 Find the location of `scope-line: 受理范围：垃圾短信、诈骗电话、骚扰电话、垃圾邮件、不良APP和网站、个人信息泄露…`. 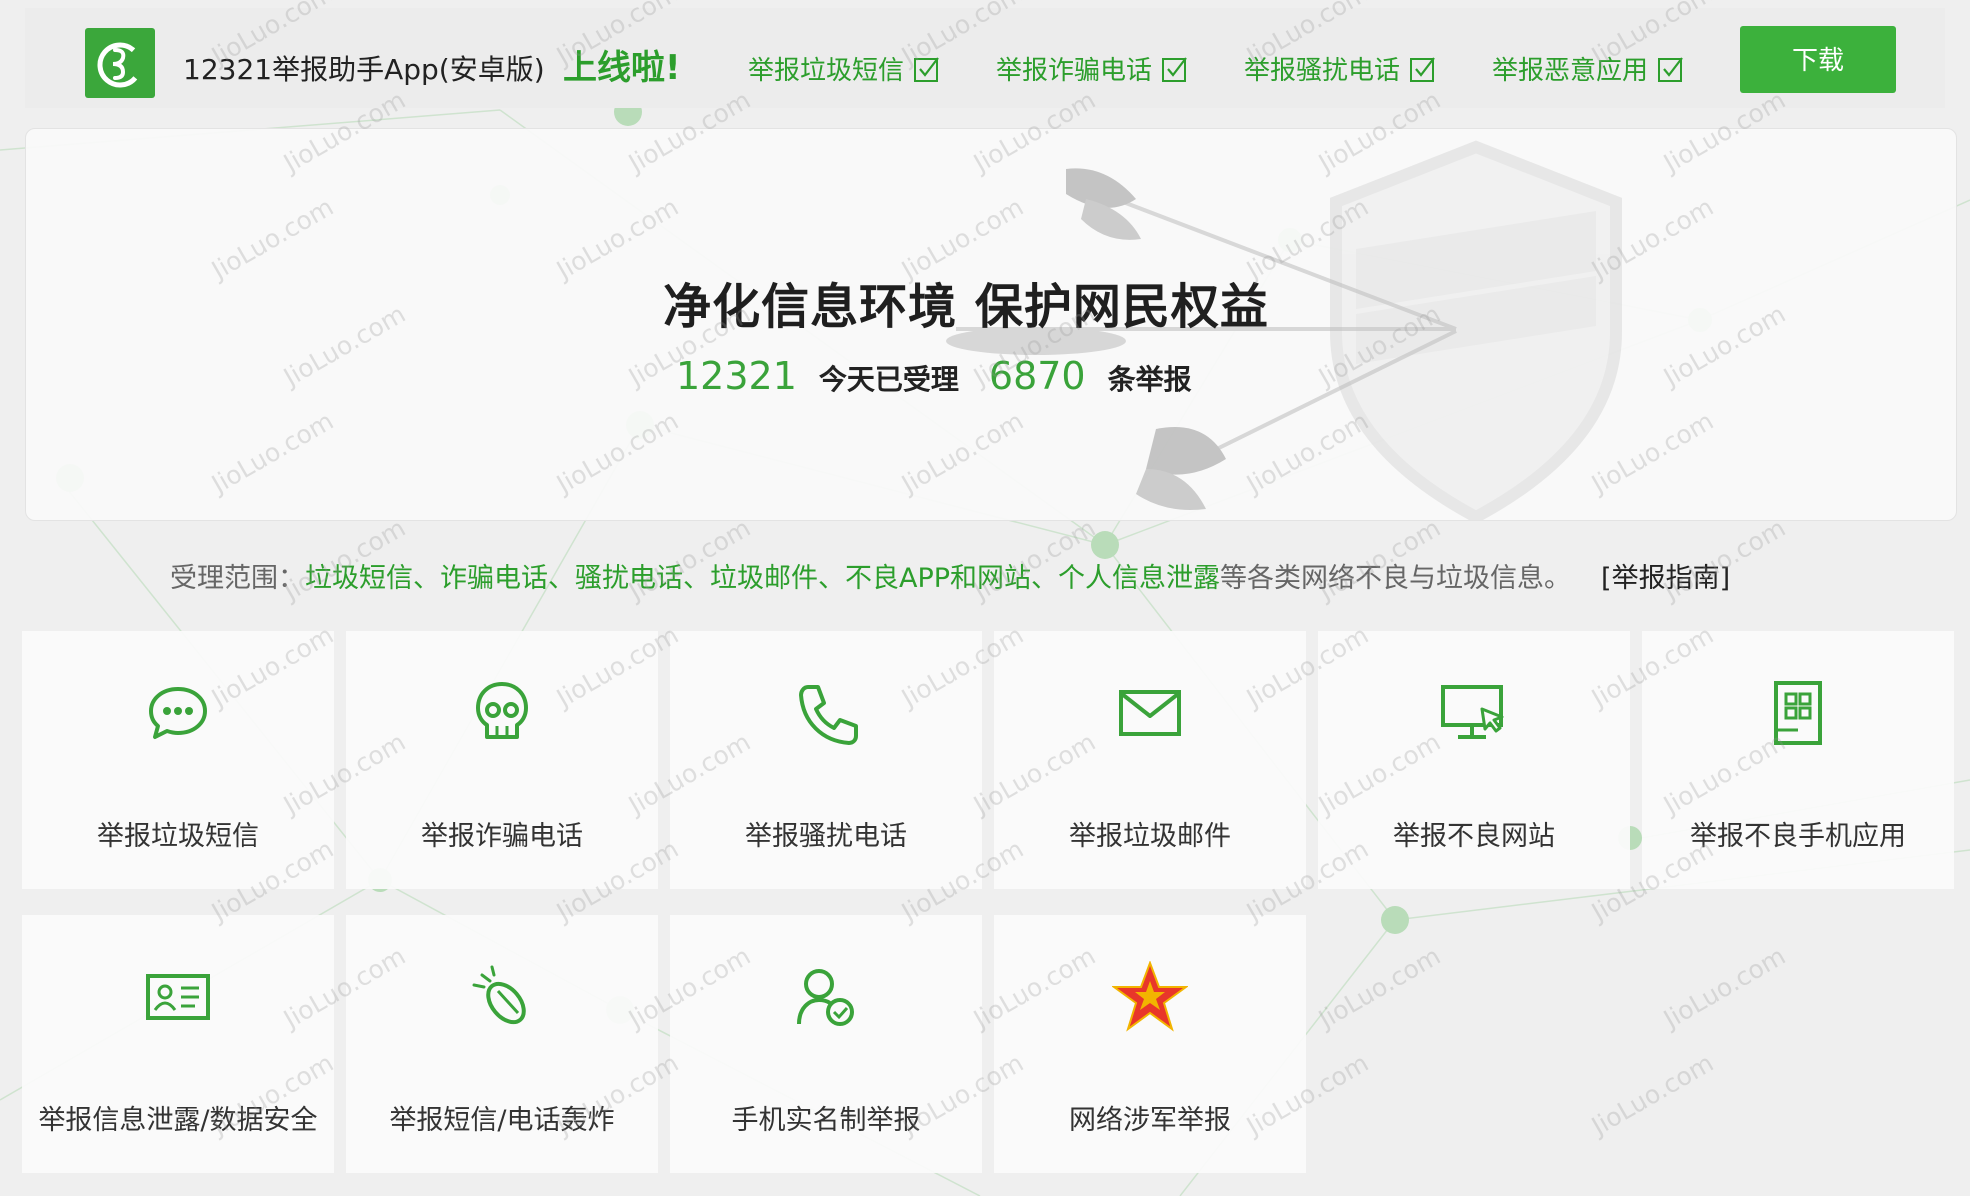

scope-line: 受理范围：垃圾短信、诈骗电话、骚扰电话、垃圾邮件、不良APP和网站、个人信息泄露… is located at coordinates (950, 575).